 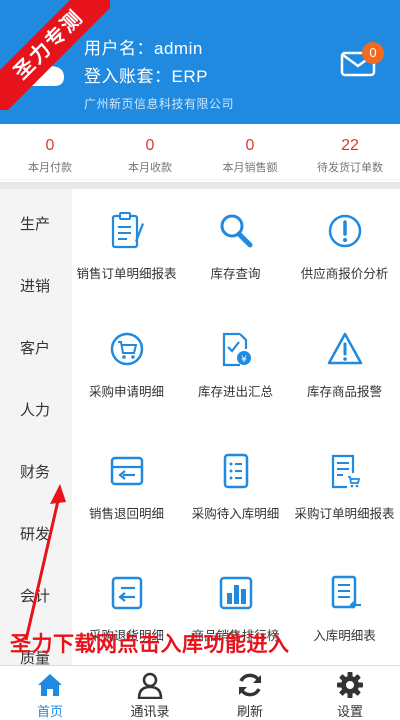 I want to click on cart-icon, so click(x=126, y=349).